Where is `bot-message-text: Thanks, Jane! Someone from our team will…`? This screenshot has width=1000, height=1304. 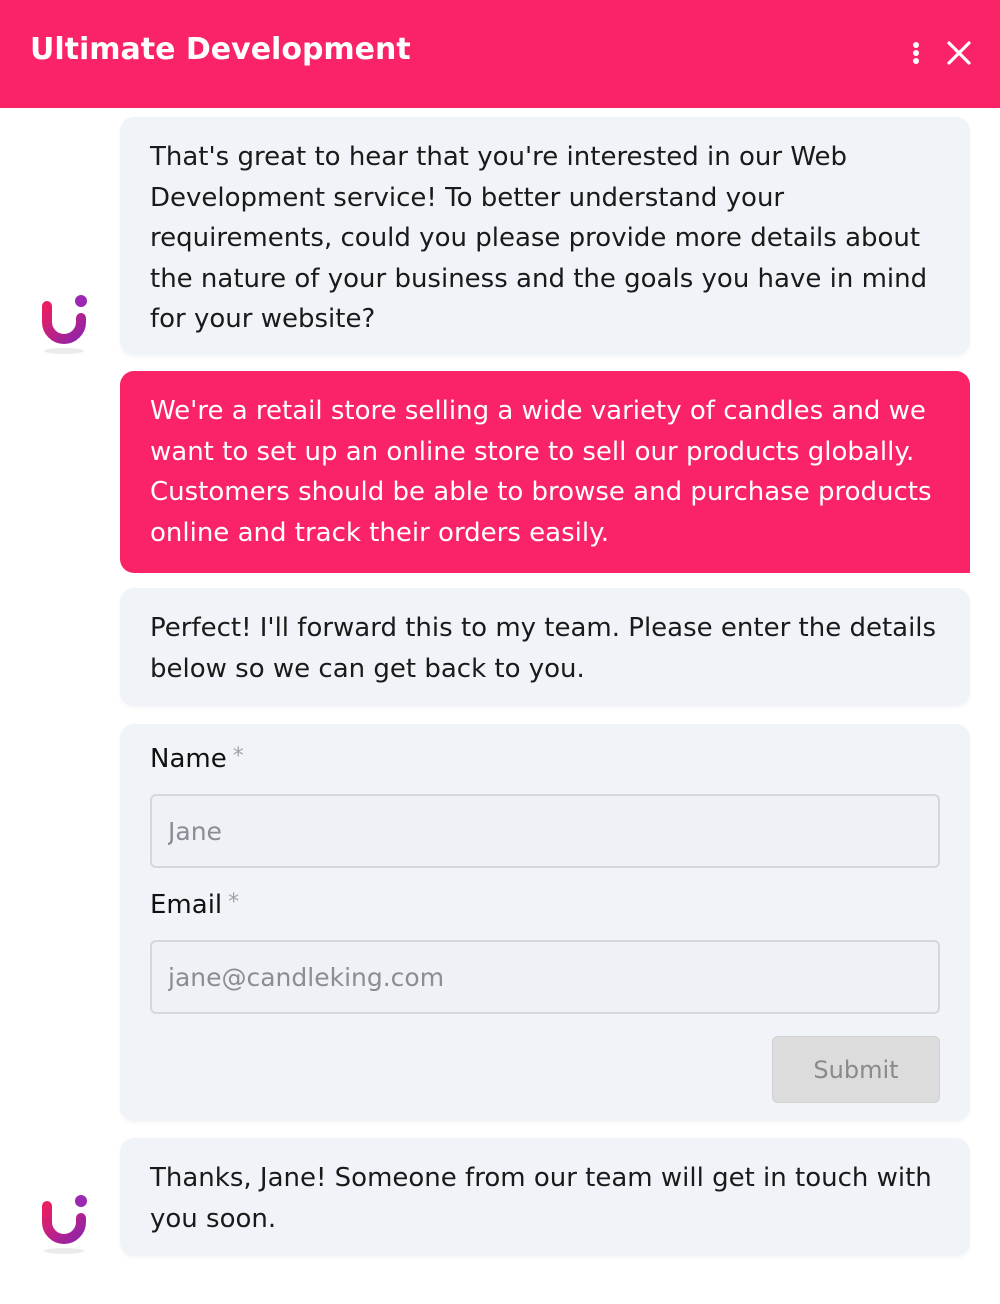 bot-message-text: Thanks, Jane! Someone from our team will… is located at coordinates (541, 1198).